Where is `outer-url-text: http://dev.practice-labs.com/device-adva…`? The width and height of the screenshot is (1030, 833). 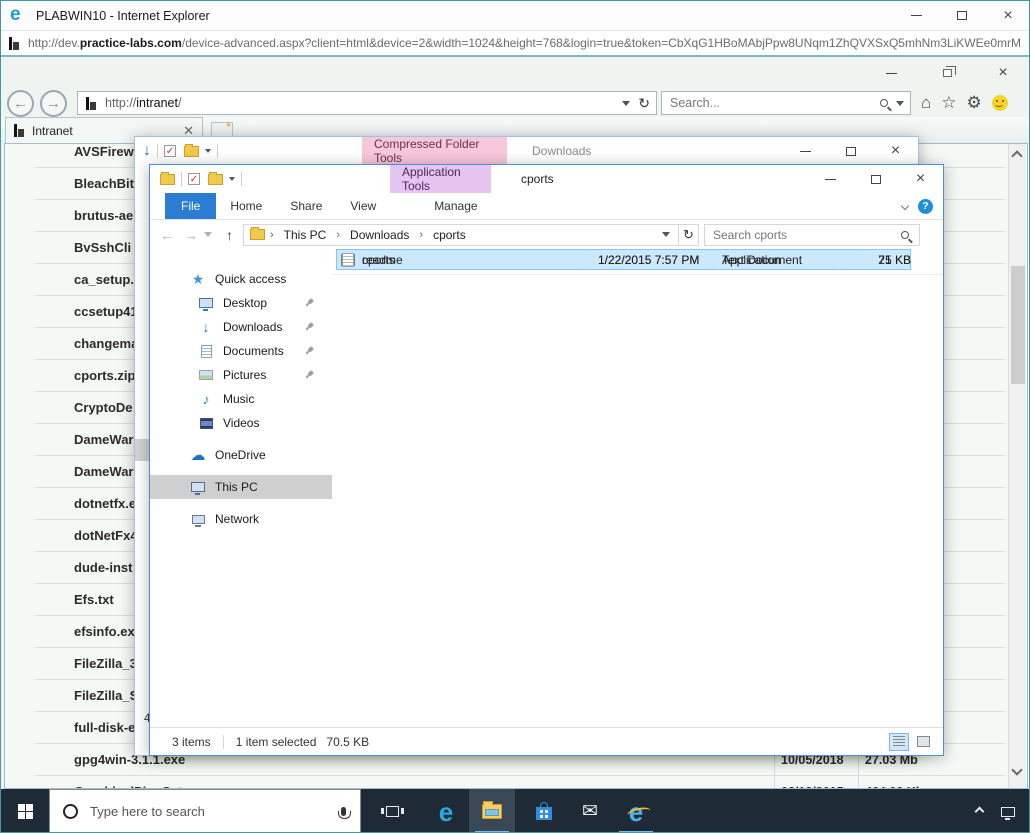 outer-url-text: http://dev.practice-labs.com/device-adva… is located at coordinates (524, 43).